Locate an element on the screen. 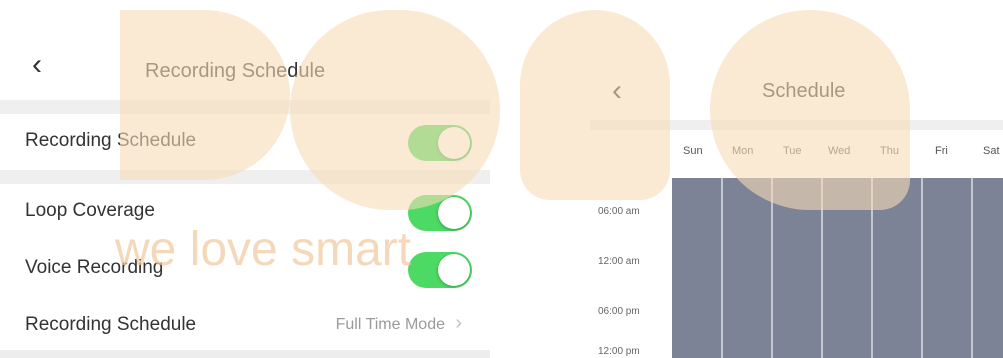 This screenshot has width=1003, height=358. day-label: Wed is located at coordinates (839, 151).